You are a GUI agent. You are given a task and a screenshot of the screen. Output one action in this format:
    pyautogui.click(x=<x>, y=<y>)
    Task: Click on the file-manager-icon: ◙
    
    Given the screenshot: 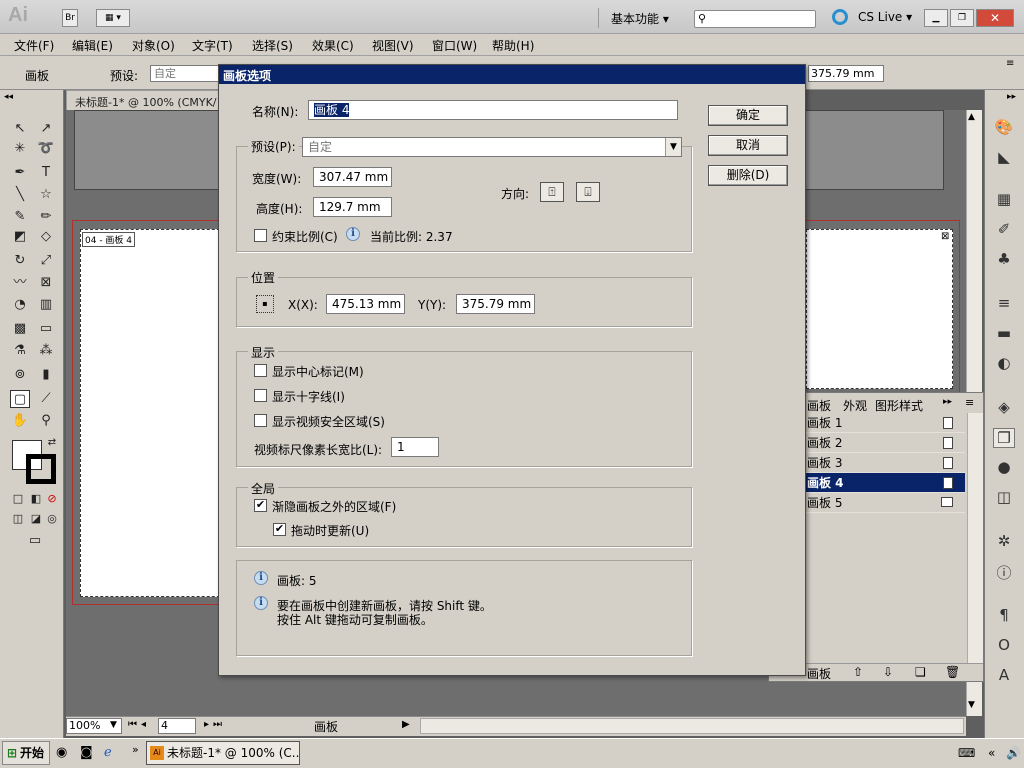 What is the action you would take?
    pyautogui.click(x=86, y=752)
    